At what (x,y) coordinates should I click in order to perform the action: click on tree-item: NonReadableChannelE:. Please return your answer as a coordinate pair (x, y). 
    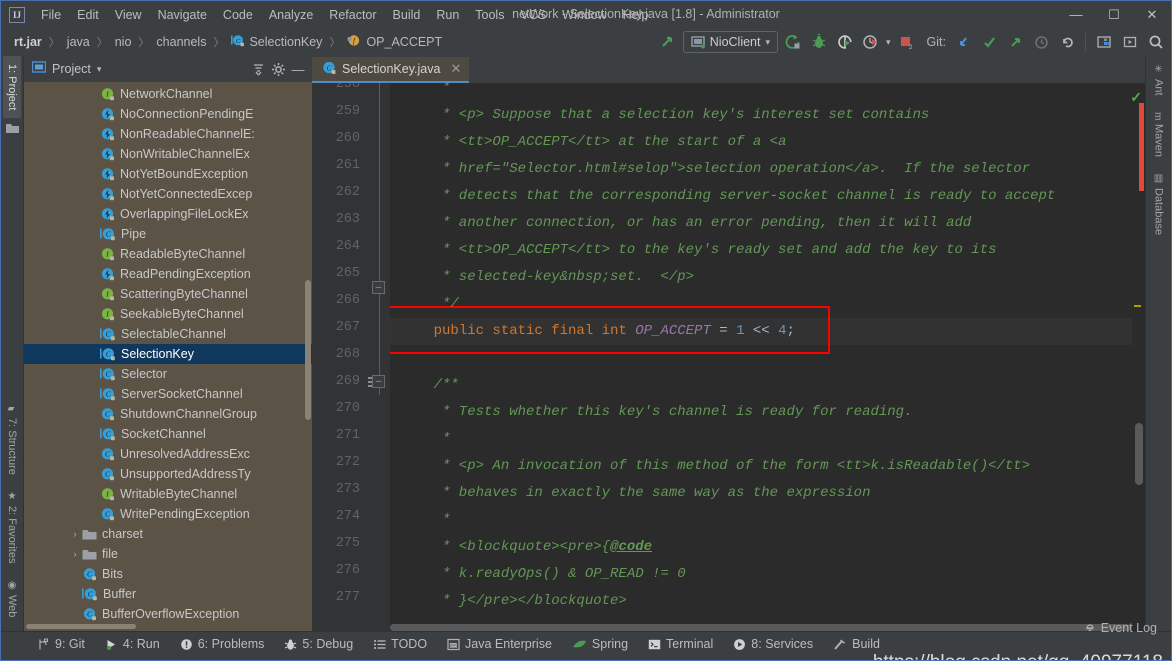
    Looking at the image, I should click on (168, 134).